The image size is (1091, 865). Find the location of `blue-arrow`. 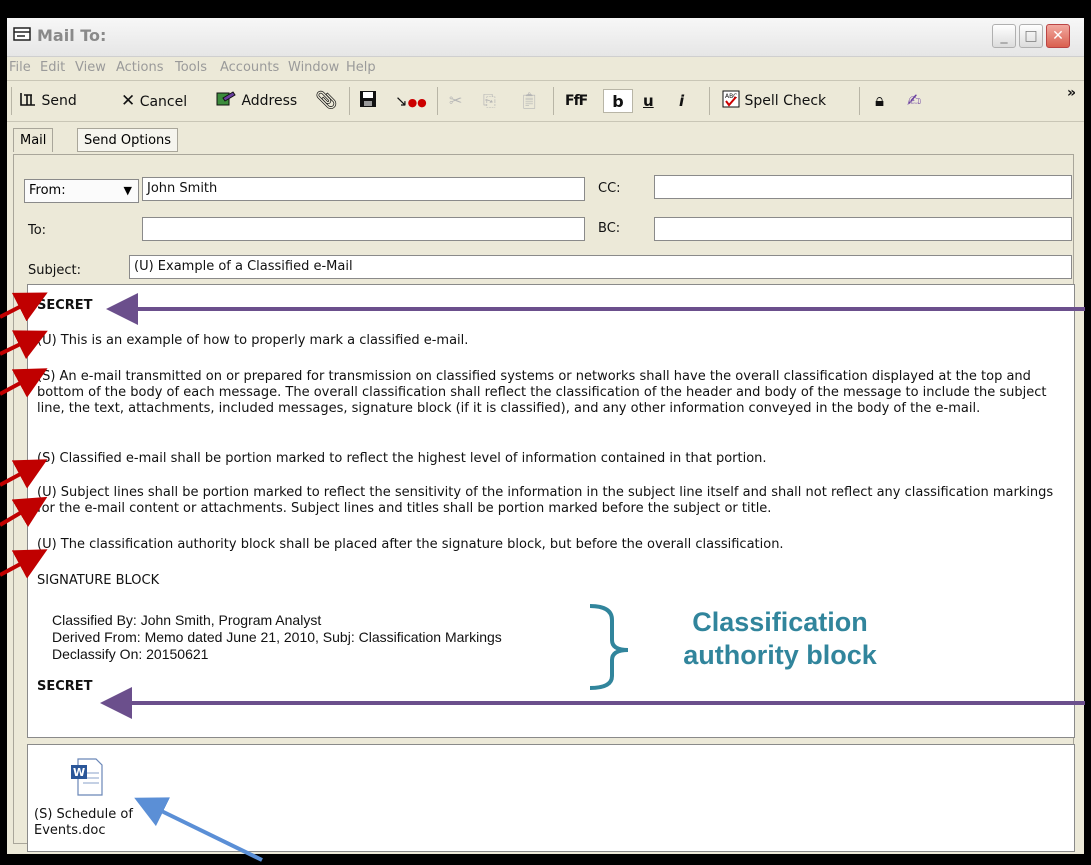

blue-arrow is located at coordinates (198, 829).